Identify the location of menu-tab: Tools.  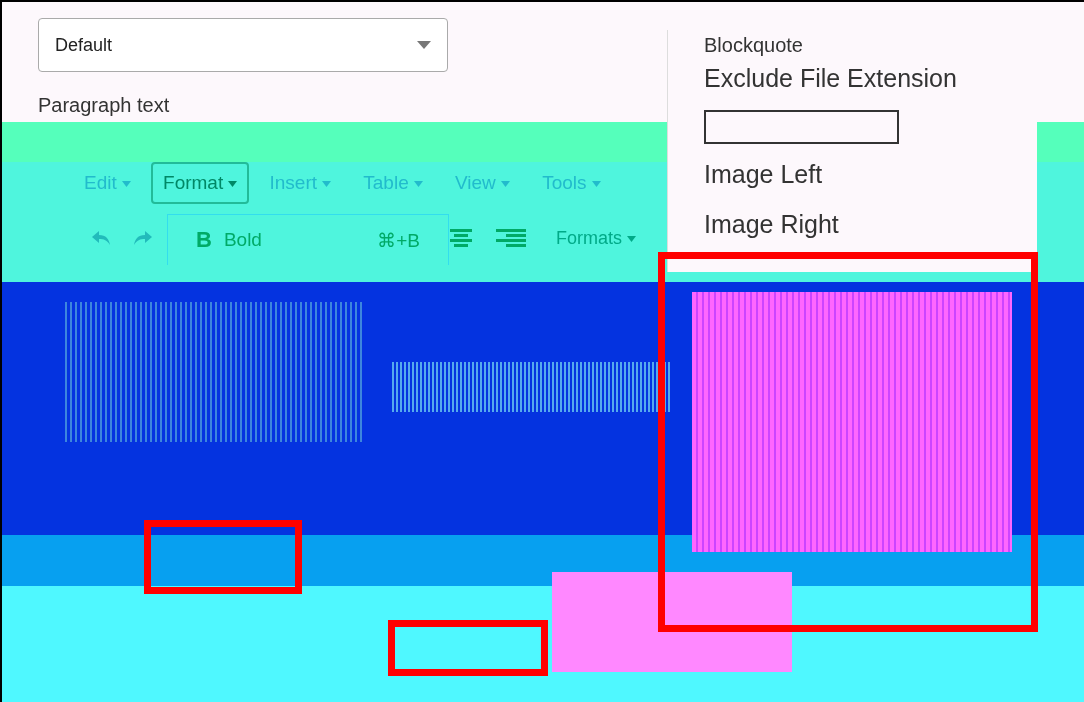
(571, 183).